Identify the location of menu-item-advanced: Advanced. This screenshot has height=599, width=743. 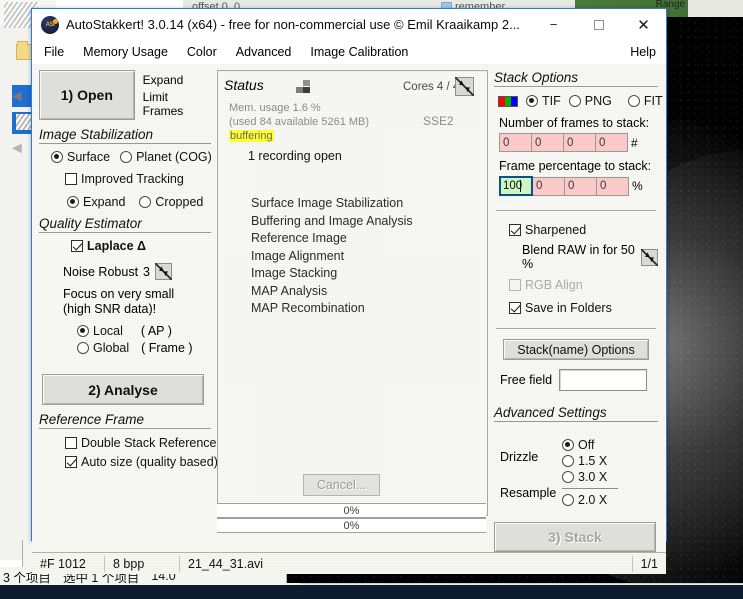
(264, 52).